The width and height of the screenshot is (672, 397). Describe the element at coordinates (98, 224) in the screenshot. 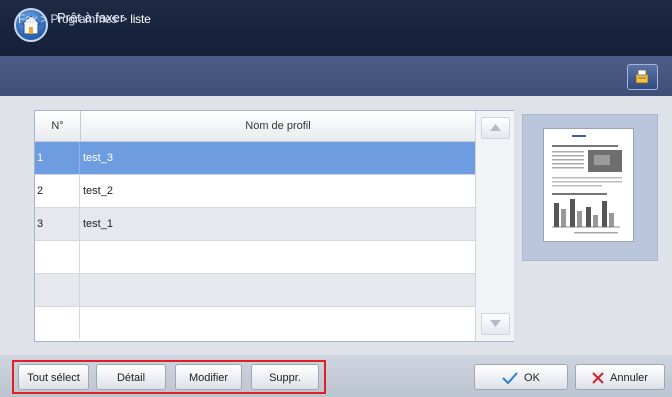

I see `row-profile-name: test_1` at that location.